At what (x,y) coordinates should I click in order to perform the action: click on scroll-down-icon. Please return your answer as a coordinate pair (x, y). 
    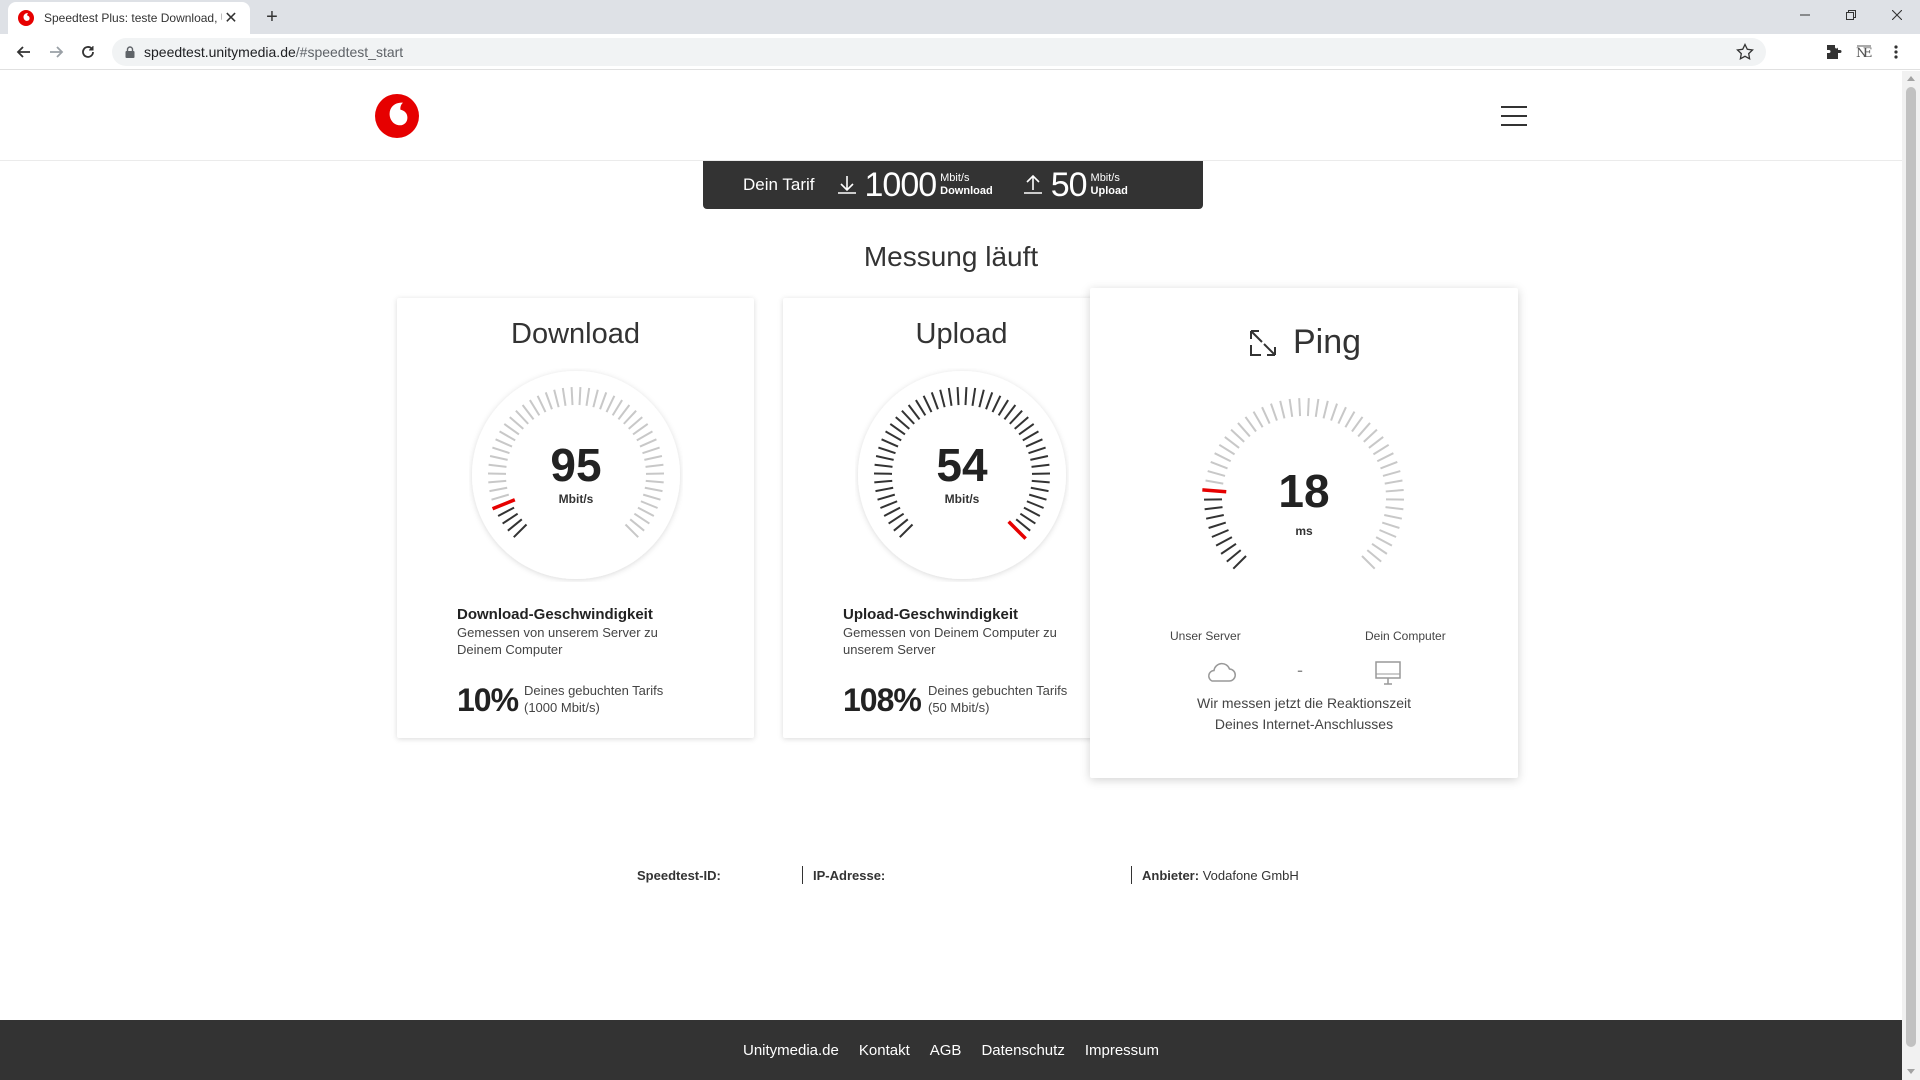
    Looking at the image, I should click on (1911, 1071).